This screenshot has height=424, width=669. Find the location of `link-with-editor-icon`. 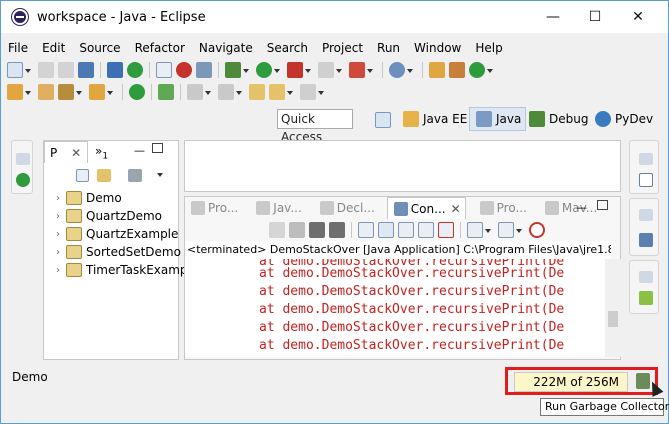

link-with-editor-icon is located at coordinates (104, 175).